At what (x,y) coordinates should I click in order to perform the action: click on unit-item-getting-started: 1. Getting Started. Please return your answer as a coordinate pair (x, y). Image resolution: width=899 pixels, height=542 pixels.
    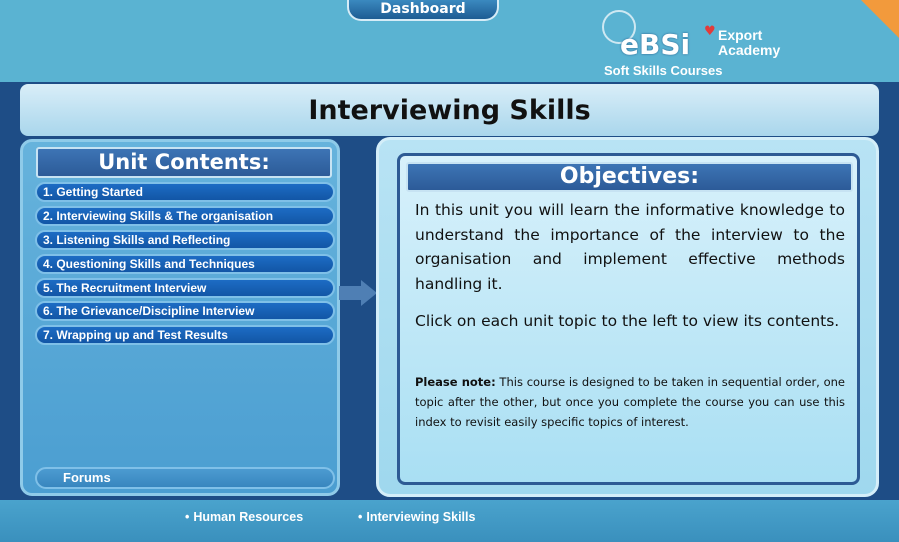
    Looking at the image, I should click on (185, 192).